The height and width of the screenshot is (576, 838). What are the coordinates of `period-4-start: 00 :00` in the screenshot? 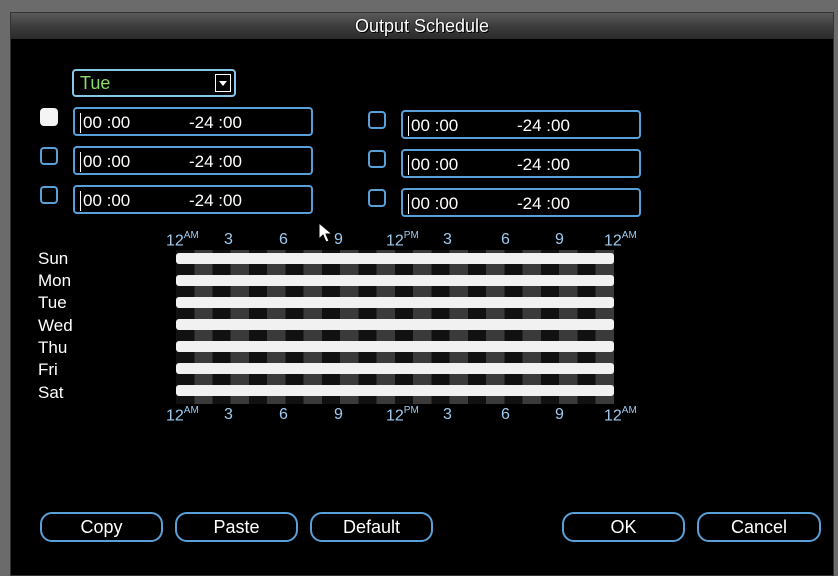 It's located at (433, 126).